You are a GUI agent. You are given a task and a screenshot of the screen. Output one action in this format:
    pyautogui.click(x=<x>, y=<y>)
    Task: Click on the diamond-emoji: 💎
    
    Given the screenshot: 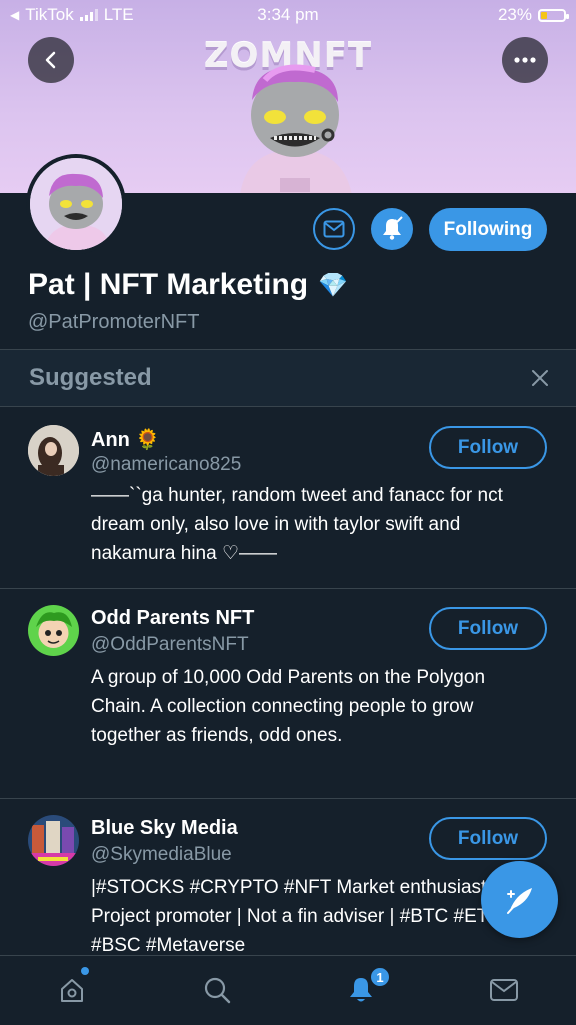 What is the action you would take?
    pyautogui.click(x=333, y=285)
    